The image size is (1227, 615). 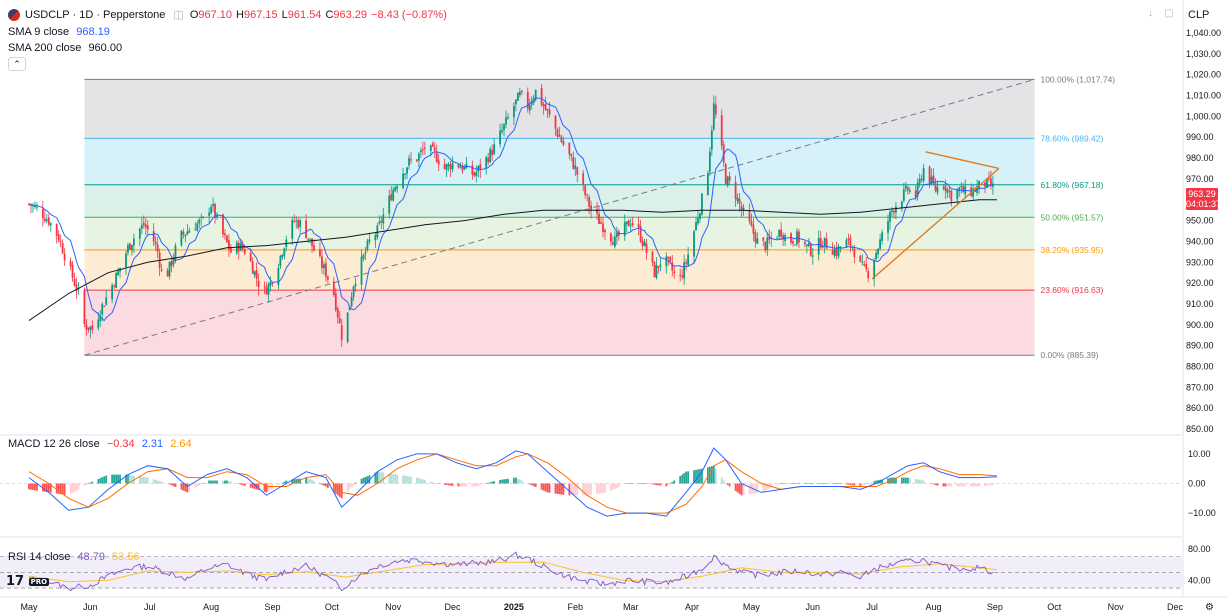 I want to click on sma9-label: SMA 9 close, so click(x=39, y=32).